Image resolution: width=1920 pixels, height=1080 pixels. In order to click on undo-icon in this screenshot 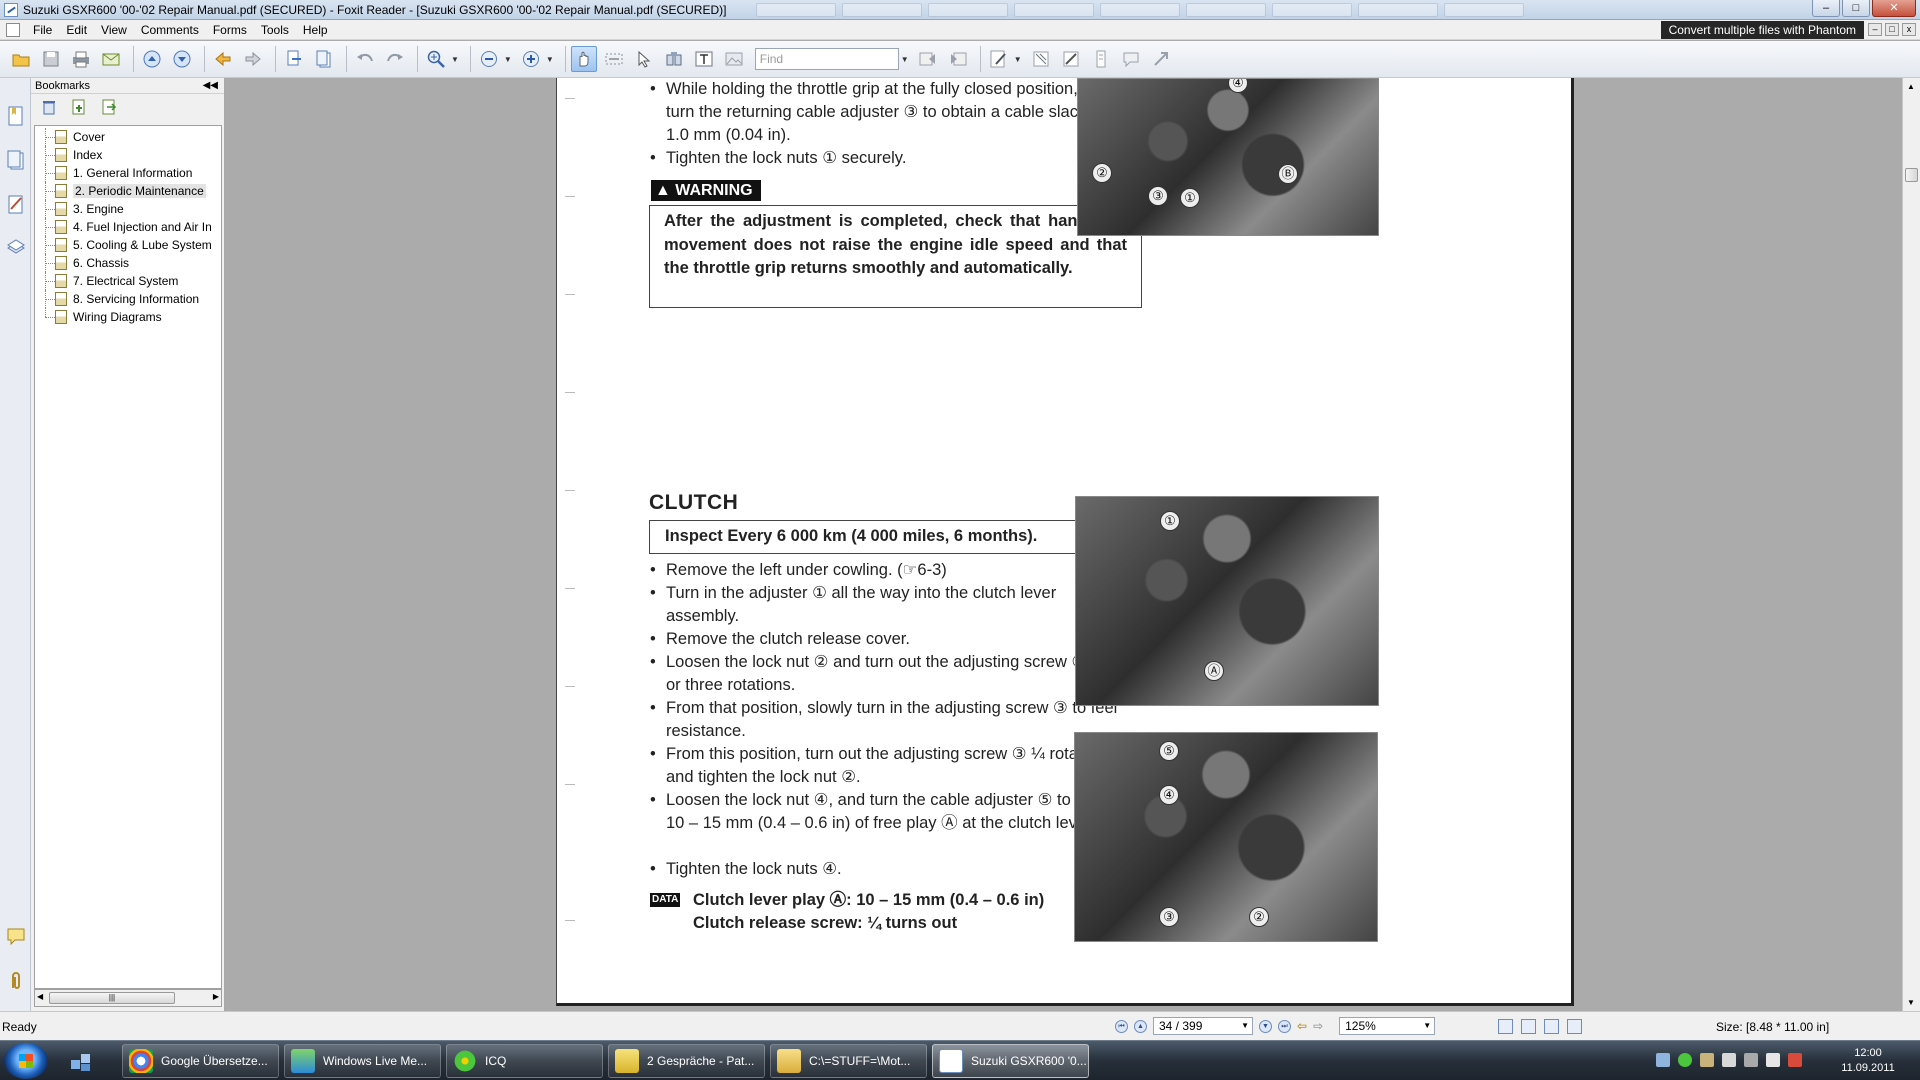, I will do `click(365, 59)`.